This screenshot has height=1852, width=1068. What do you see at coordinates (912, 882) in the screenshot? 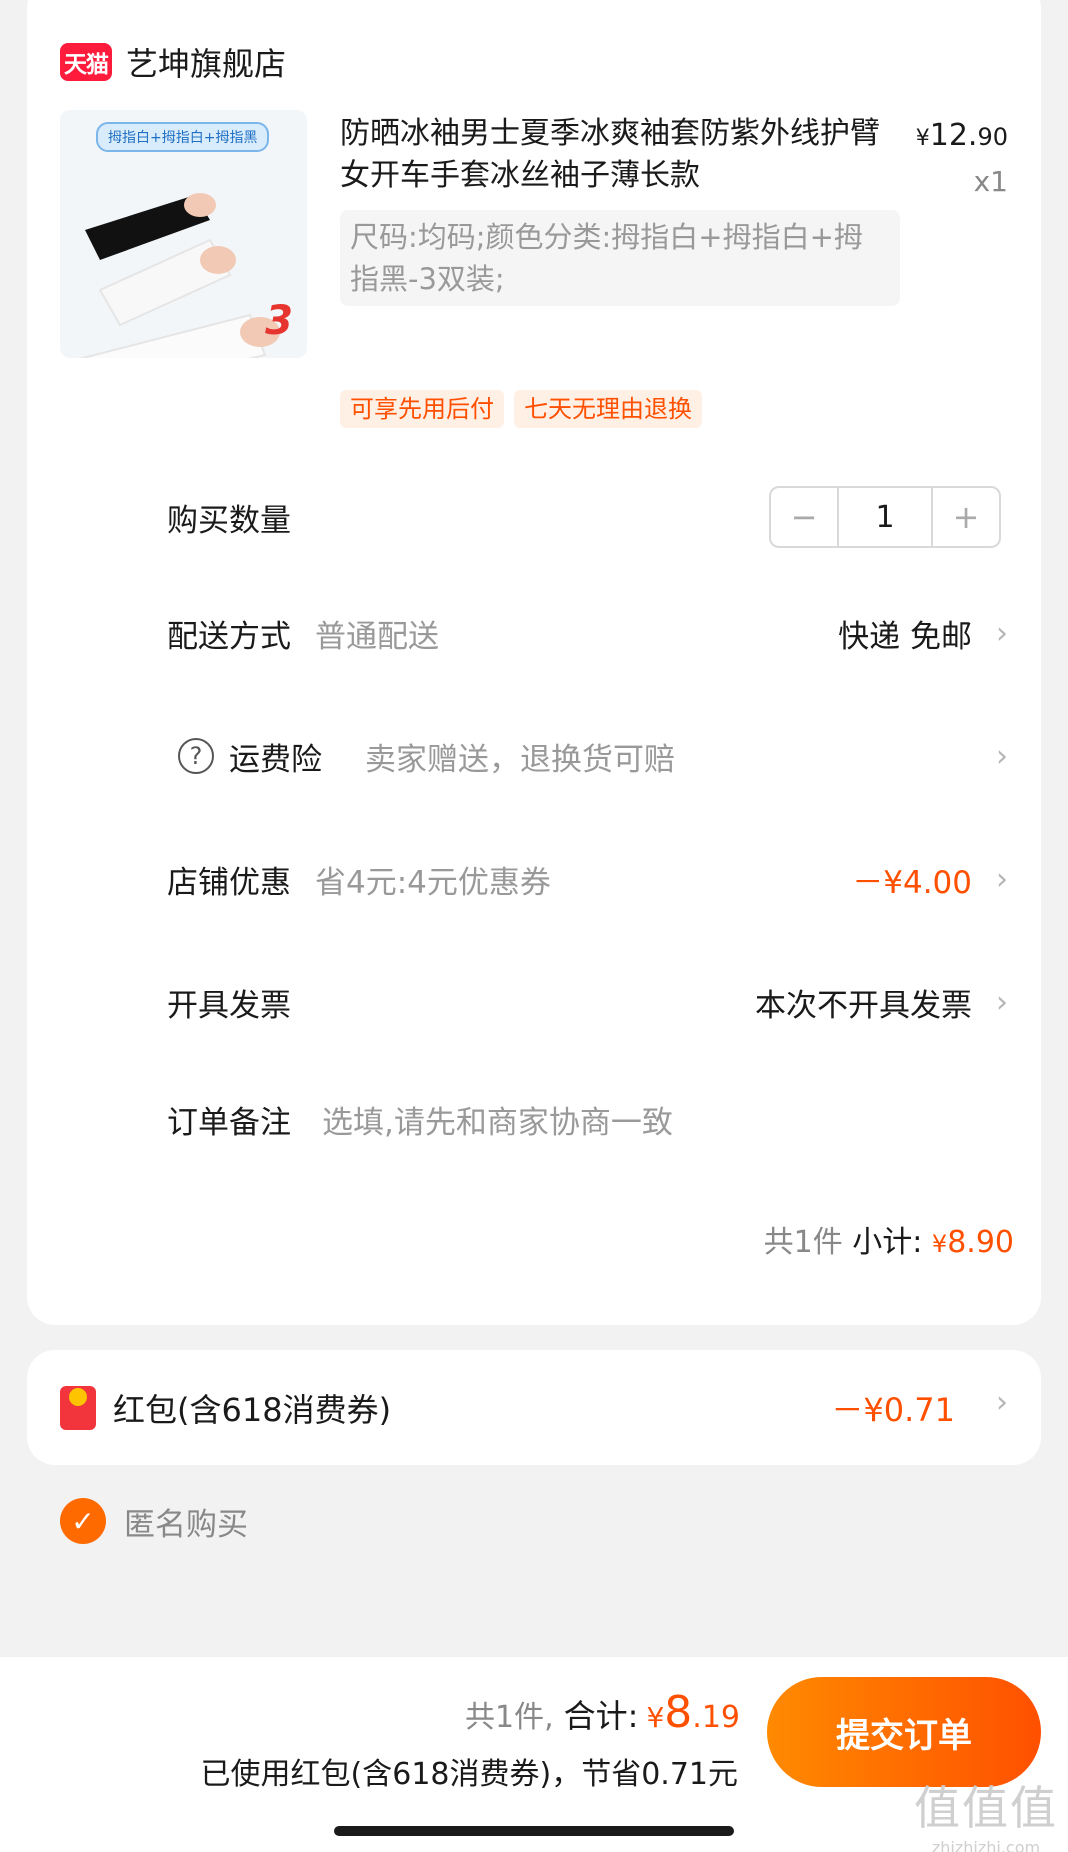
I see `shop-discount-value: －¥4.00` at bounding box center [912, 882].